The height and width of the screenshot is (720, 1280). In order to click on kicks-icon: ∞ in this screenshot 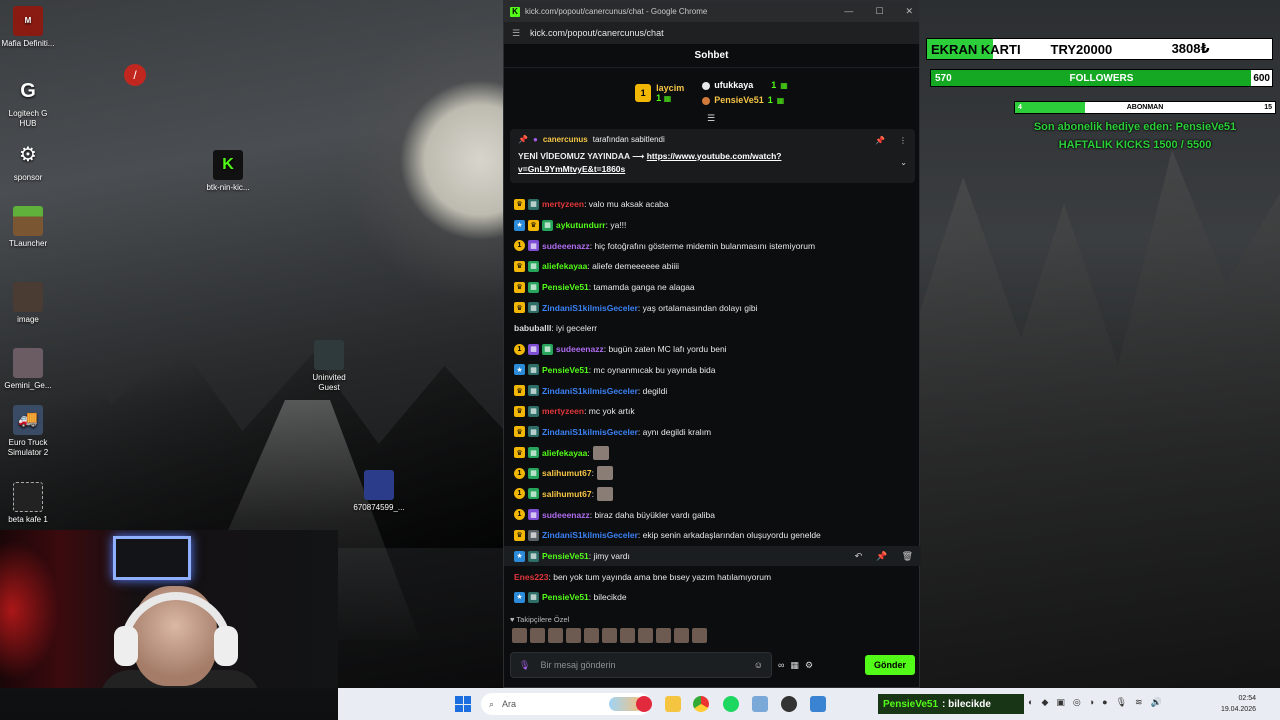, I will do `click(781, 665)`.